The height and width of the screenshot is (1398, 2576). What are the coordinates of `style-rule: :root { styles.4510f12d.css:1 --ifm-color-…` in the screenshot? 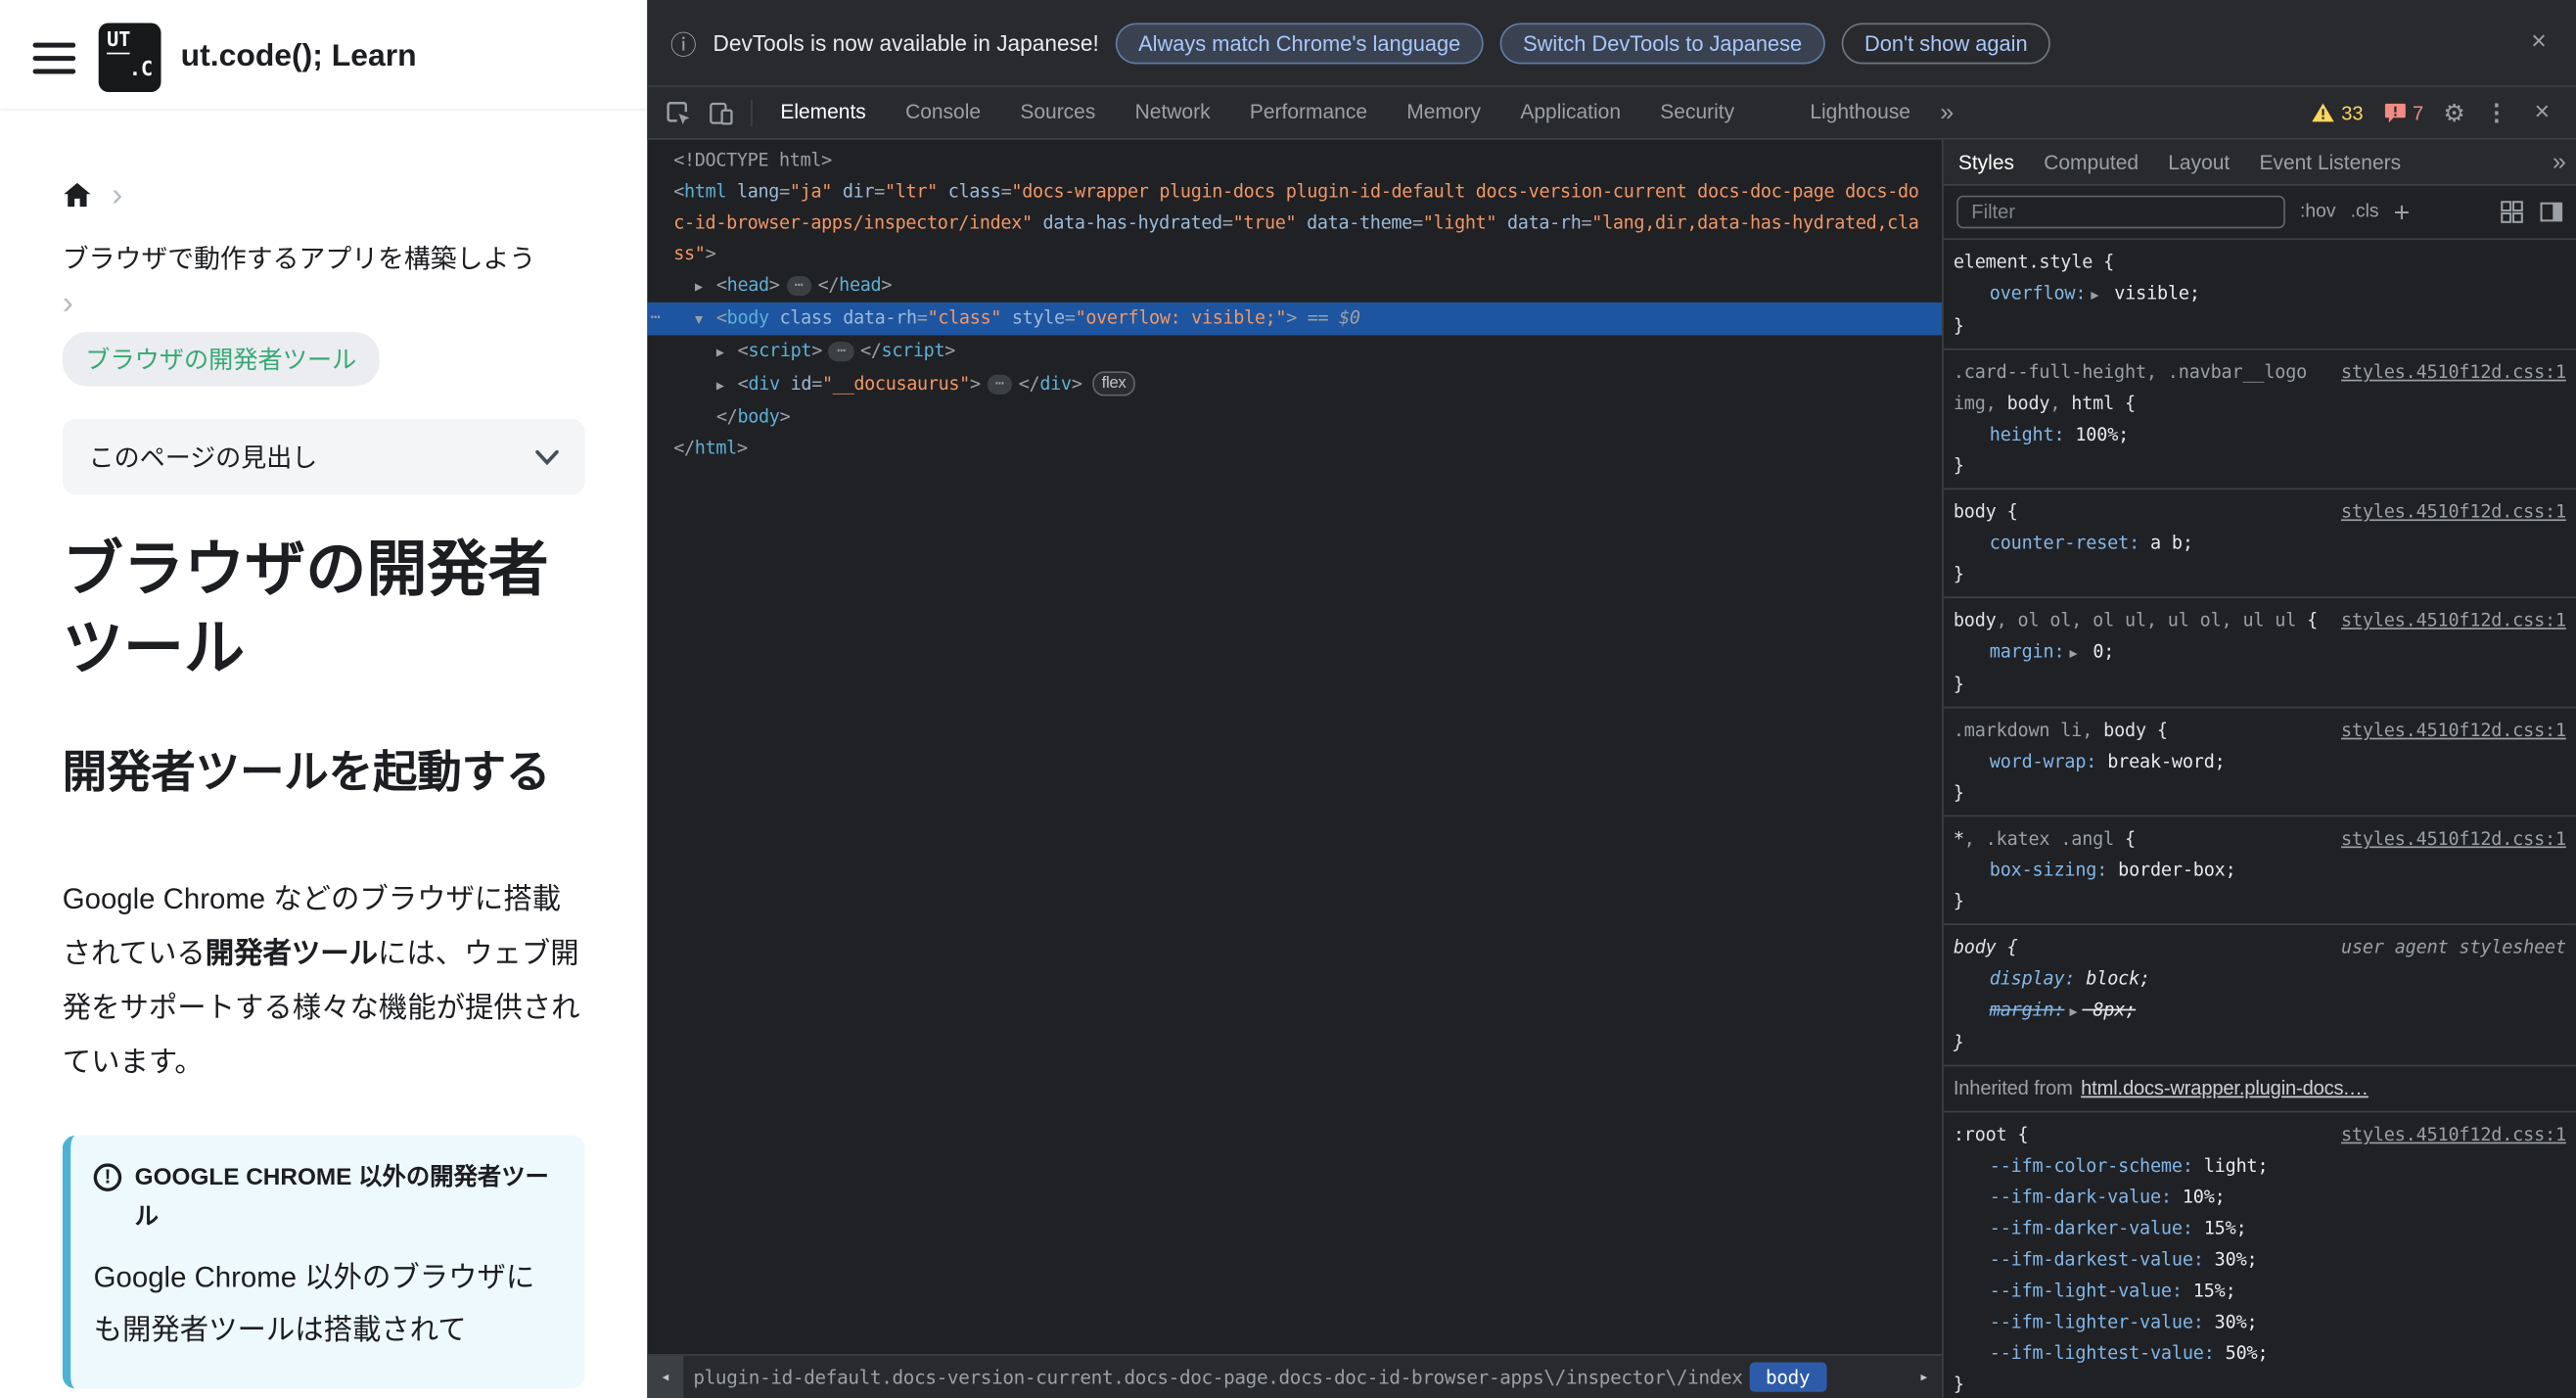 It's located at (2260, 1255).